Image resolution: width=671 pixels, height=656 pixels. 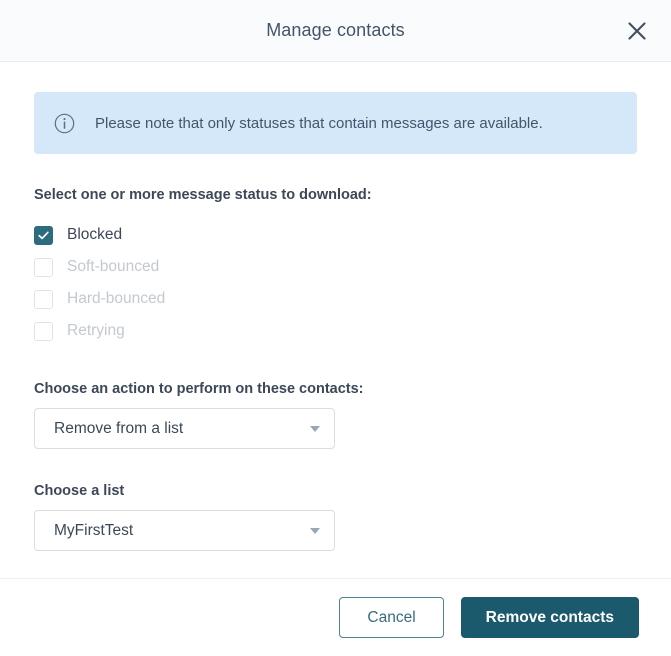 I want to click on cancel-button: Cancel, so click(x=391, y=617).